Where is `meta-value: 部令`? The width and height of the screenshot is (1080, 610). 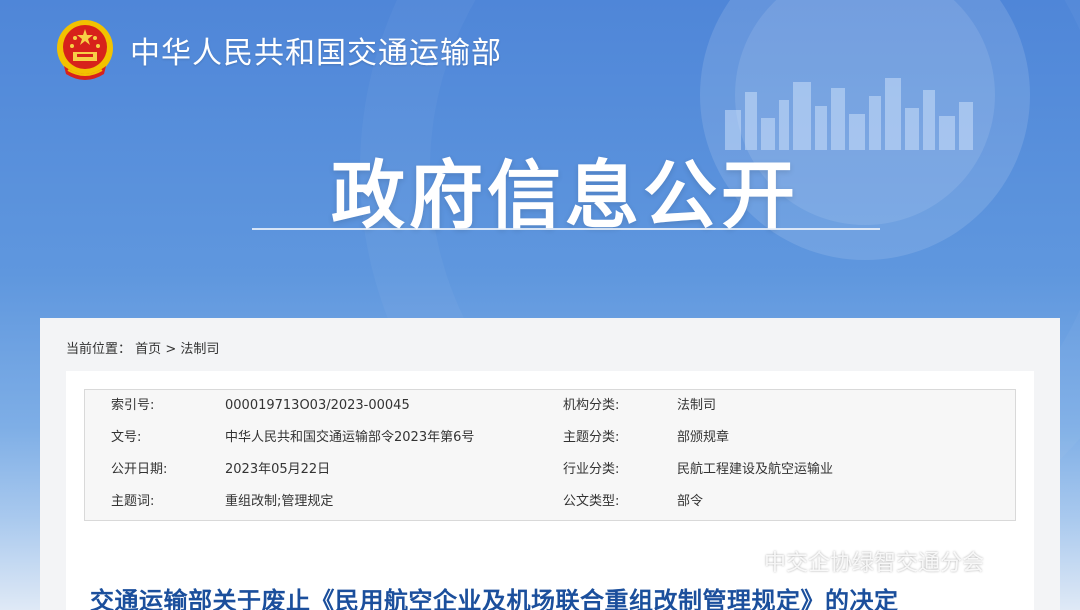
meta-value: 部令 is located at coordinates (690, 501).